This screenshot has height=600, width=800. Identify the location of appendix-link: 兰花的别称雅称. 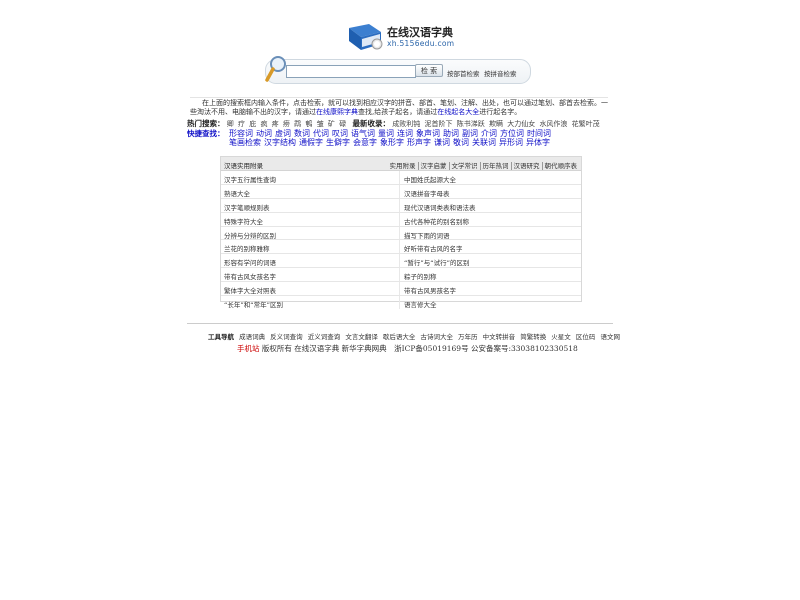
(247, 248).